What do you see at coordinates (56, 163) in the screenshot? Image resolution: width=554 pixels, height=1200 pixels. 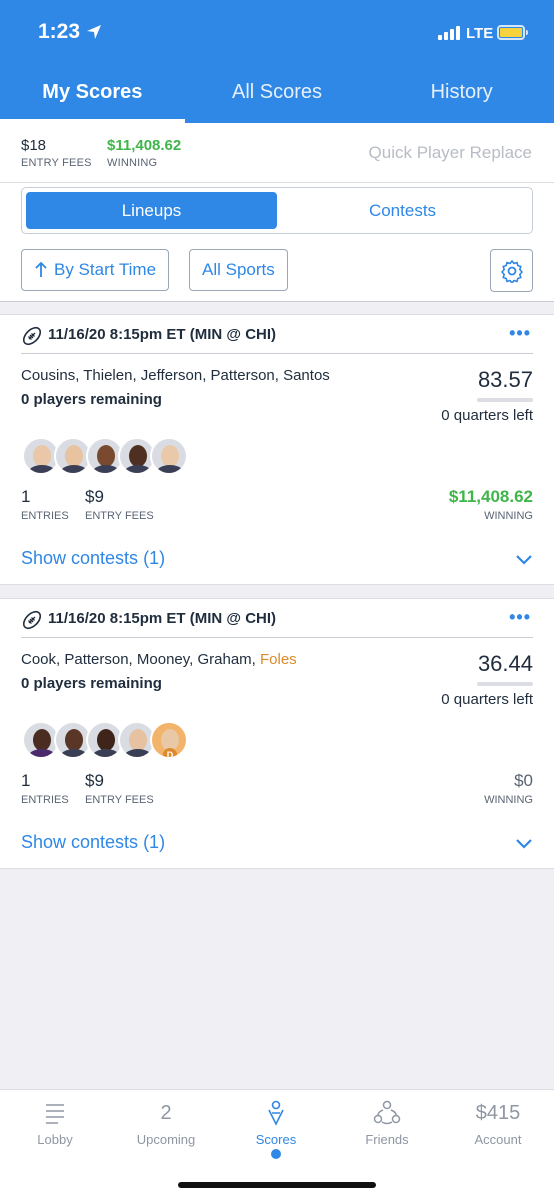 I see `total-entry-fees-label: ENTRY FEES` at bounding box center [56, 163].